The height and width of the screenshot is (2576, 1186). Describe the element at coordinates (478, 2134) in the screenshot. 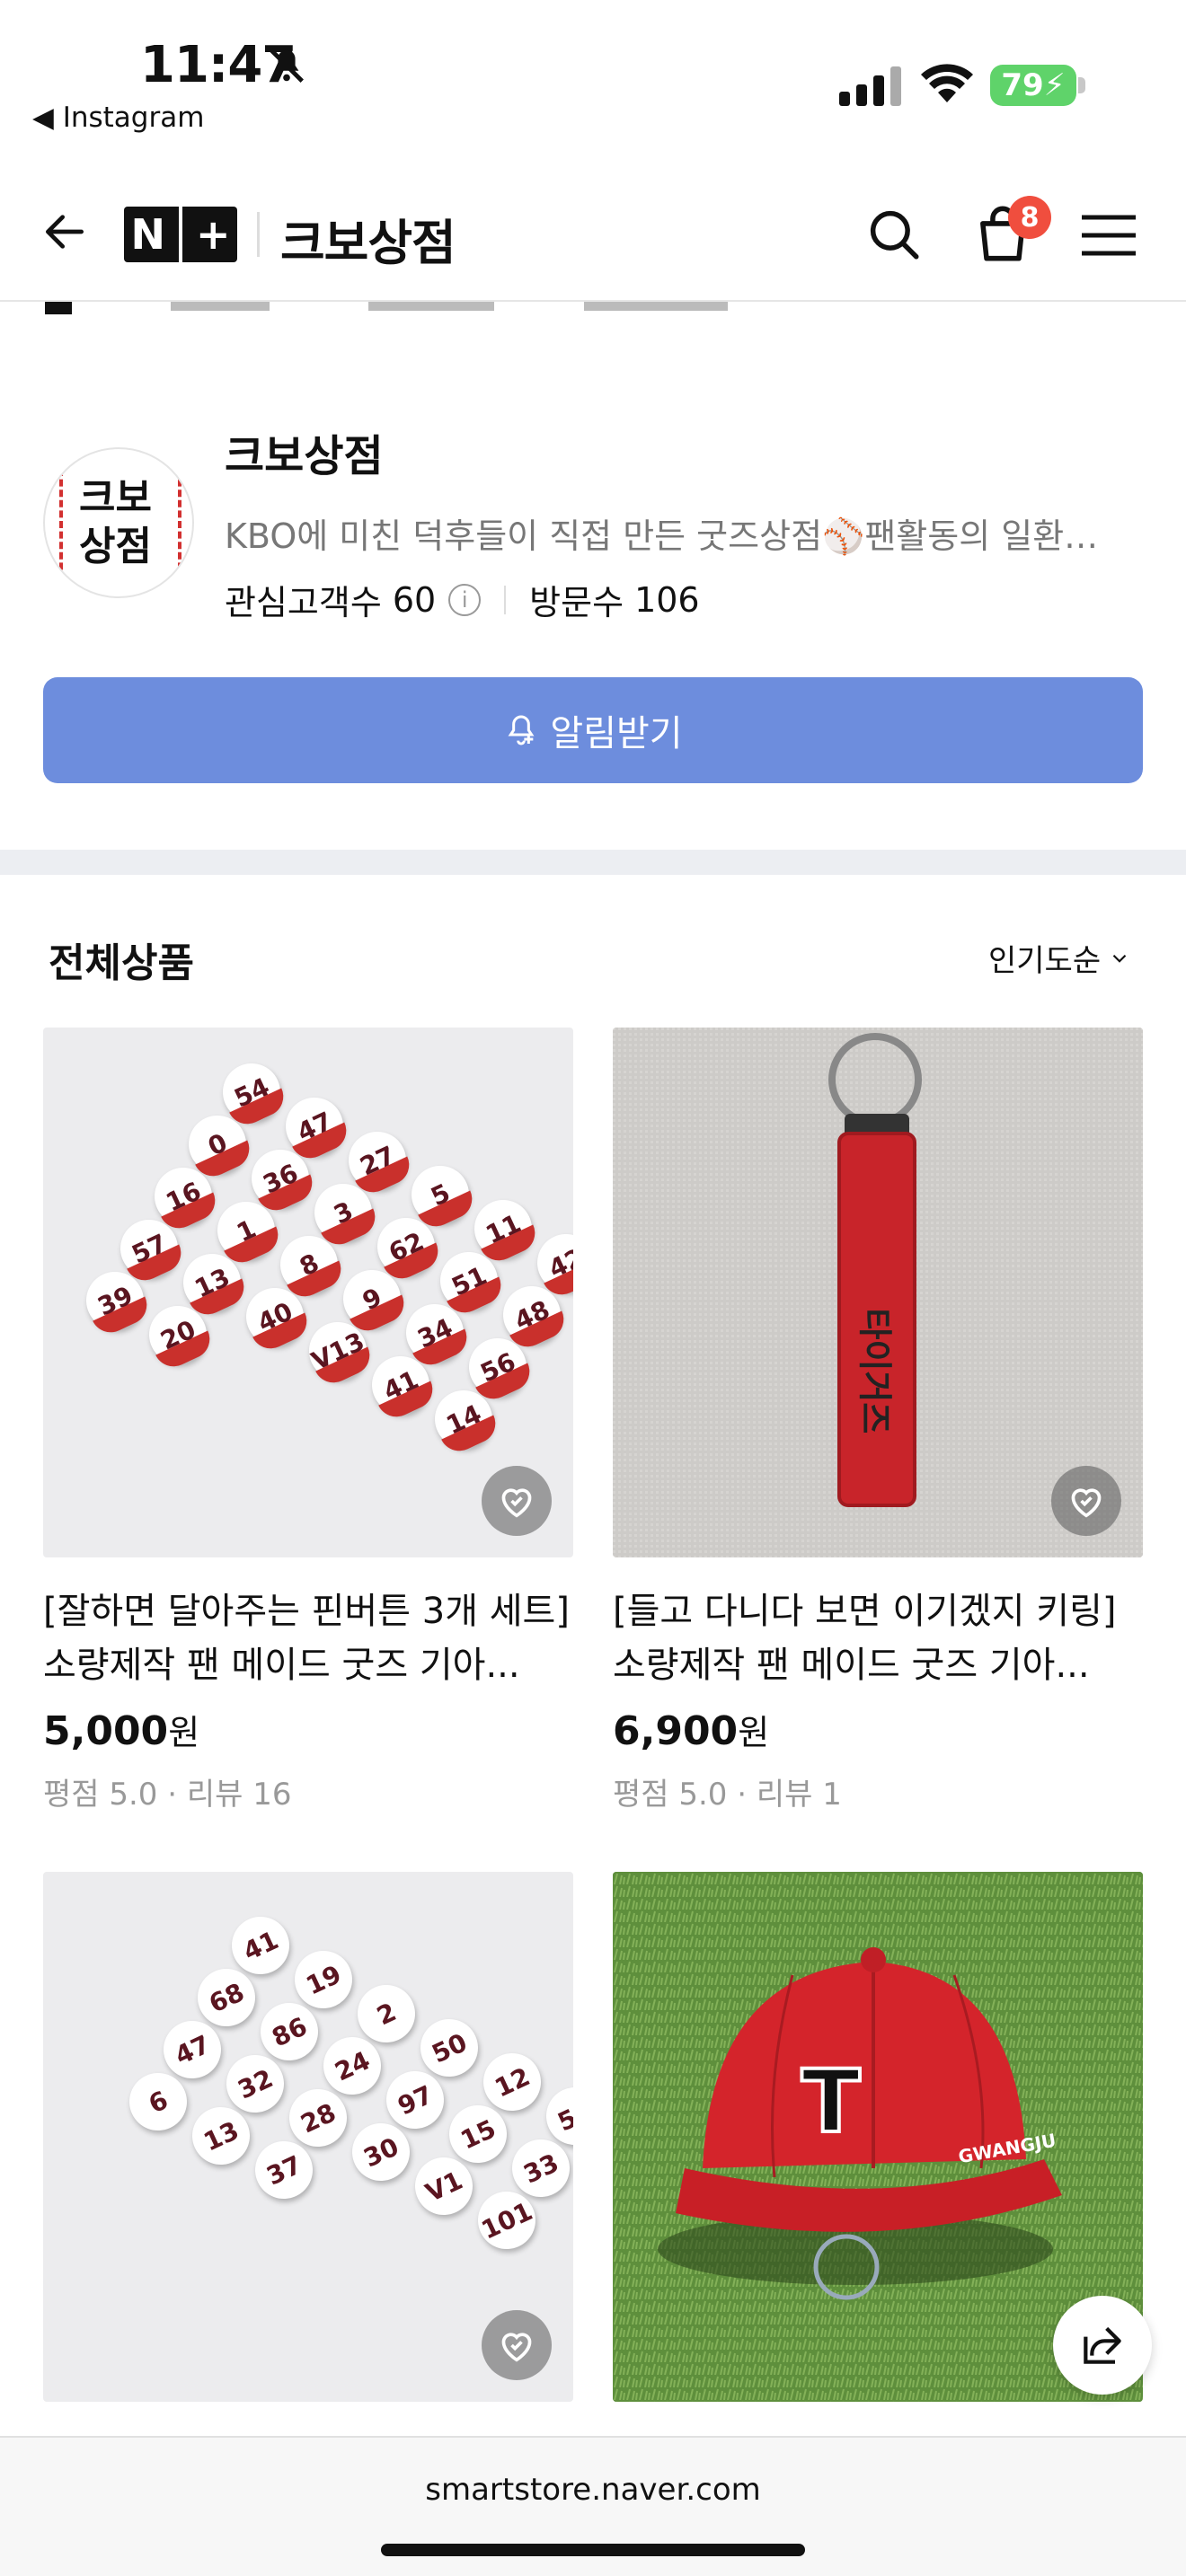

I see `pin-number: 15` at that location.